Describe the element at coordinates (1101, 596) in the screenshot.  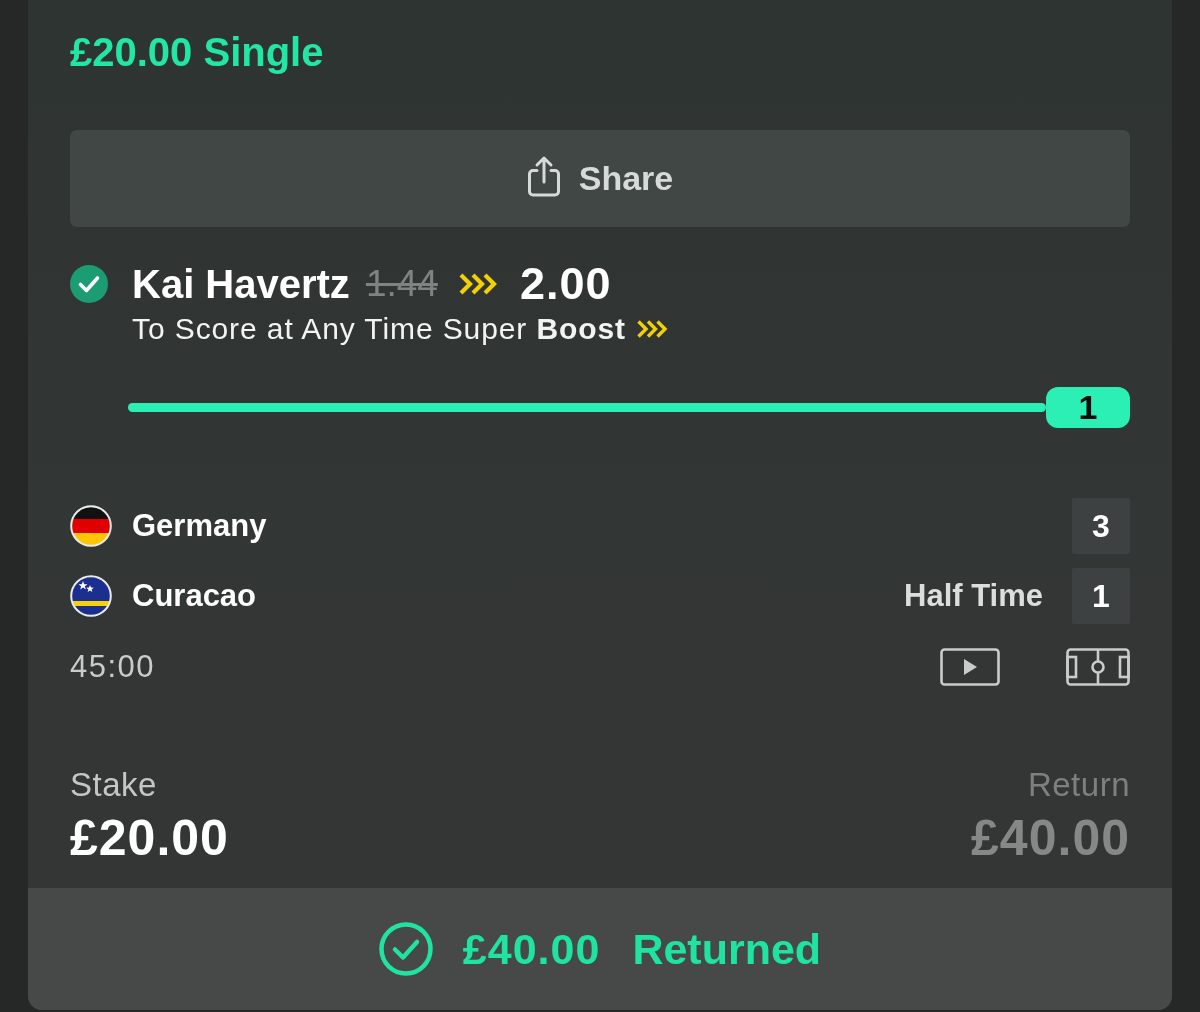
I see `team-score: 1` at that location.